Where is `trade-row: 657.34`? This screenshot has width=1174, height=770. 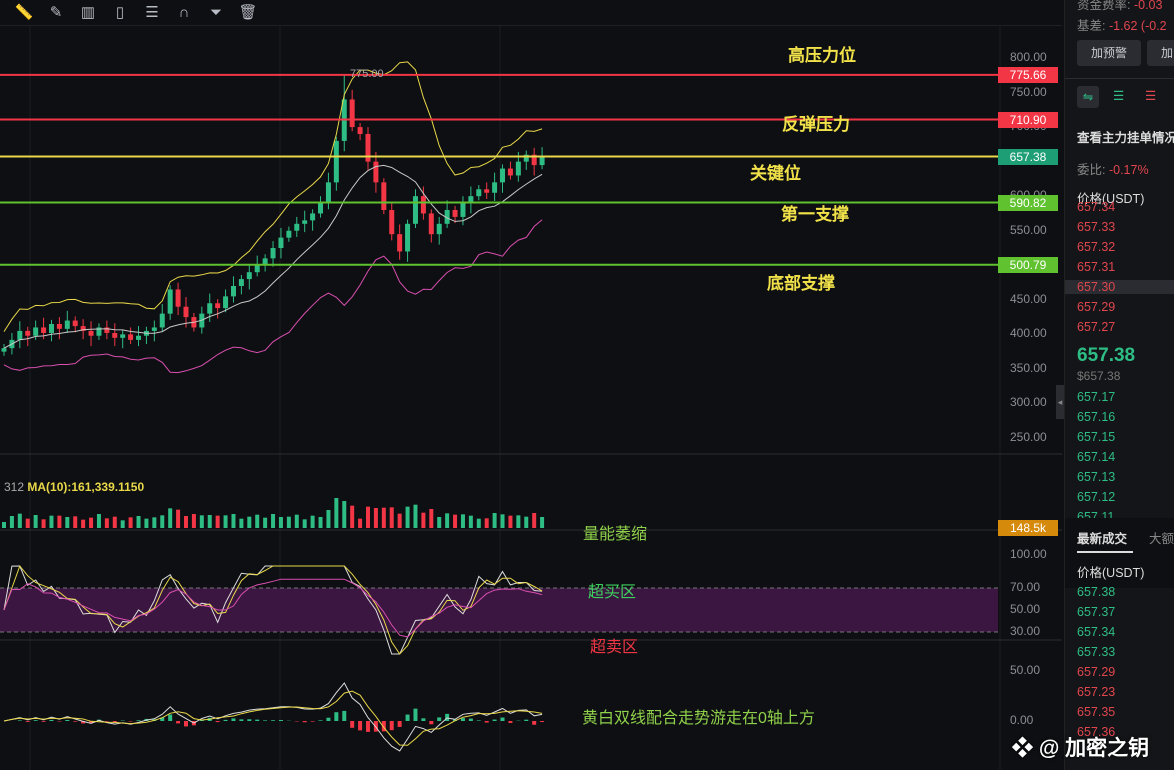 trade-row: 657.34 is located at coordinates (1096, 632).